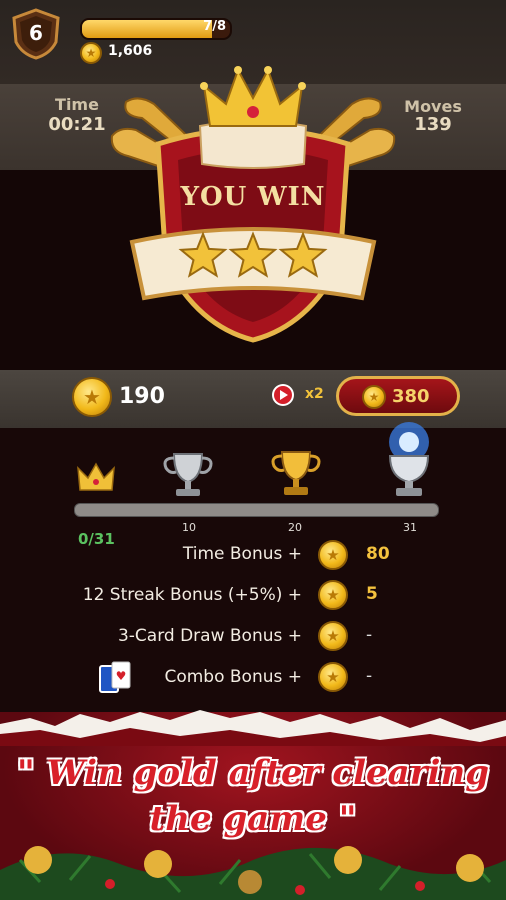 The width and height of the screenshot is (506, 900). Describe the element at coordinates (96, 476) in the screenshot. I see `crown-milestone-icon` at that location.